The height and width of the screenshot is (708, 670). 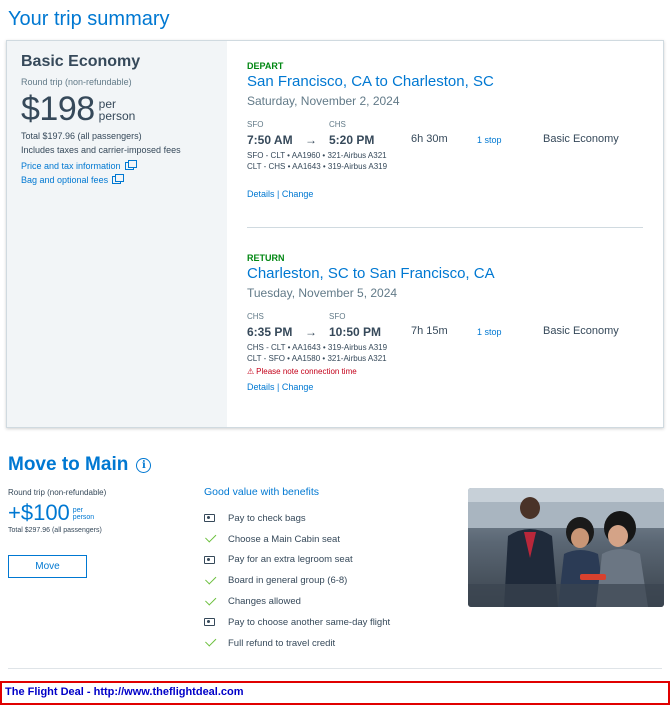 What do you see at coordinates (81, 61) in the screenshot?
I see `fare-name: Basic Economy` at bounding box center [81, 61].